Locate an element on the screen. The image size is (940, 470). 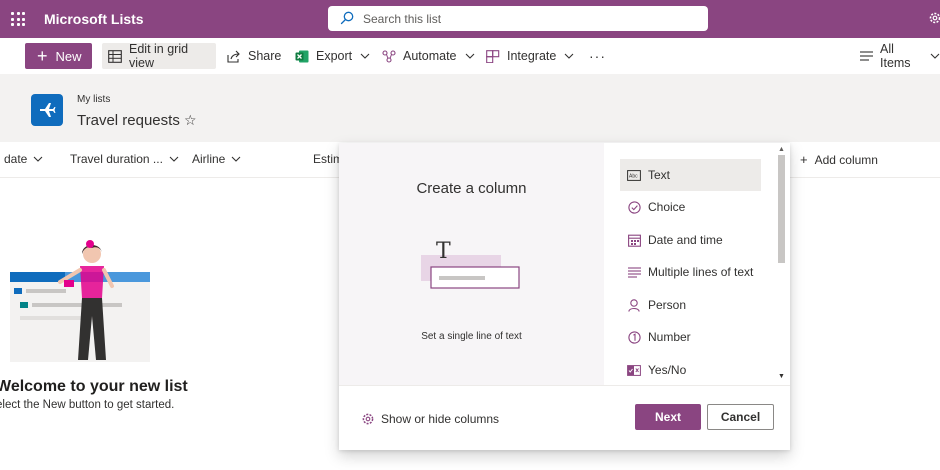
excel-icon is located at coordinates (302, 56).